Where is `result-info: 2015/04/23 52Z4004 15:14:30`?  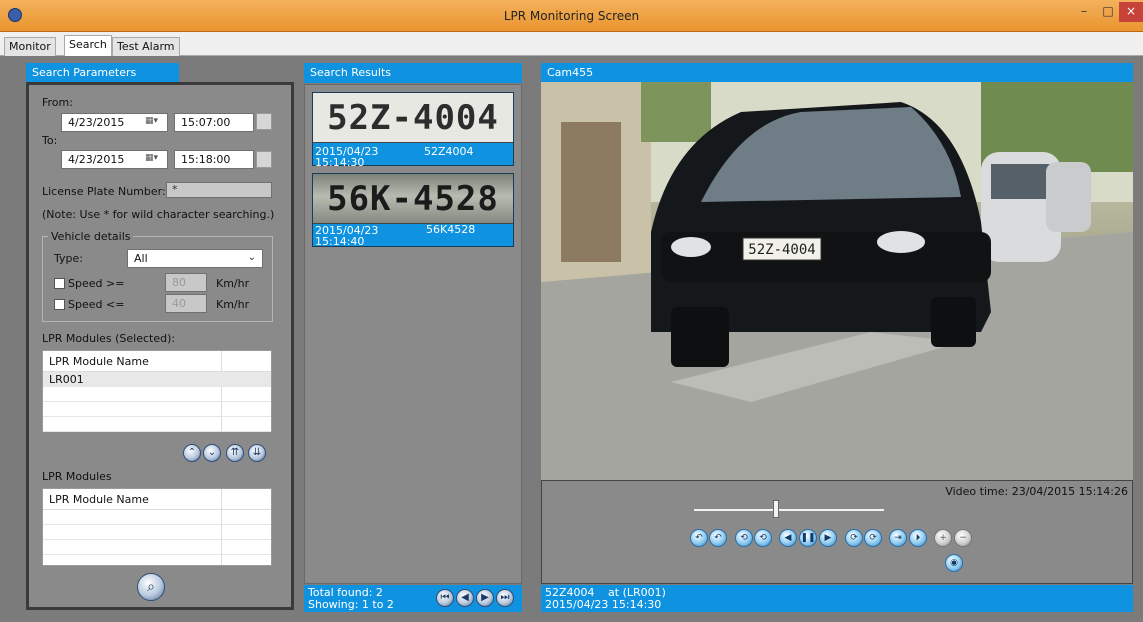
result-info: 2015/04/23 52Z4004 15:14:30 is located at coordinates (413, 157).